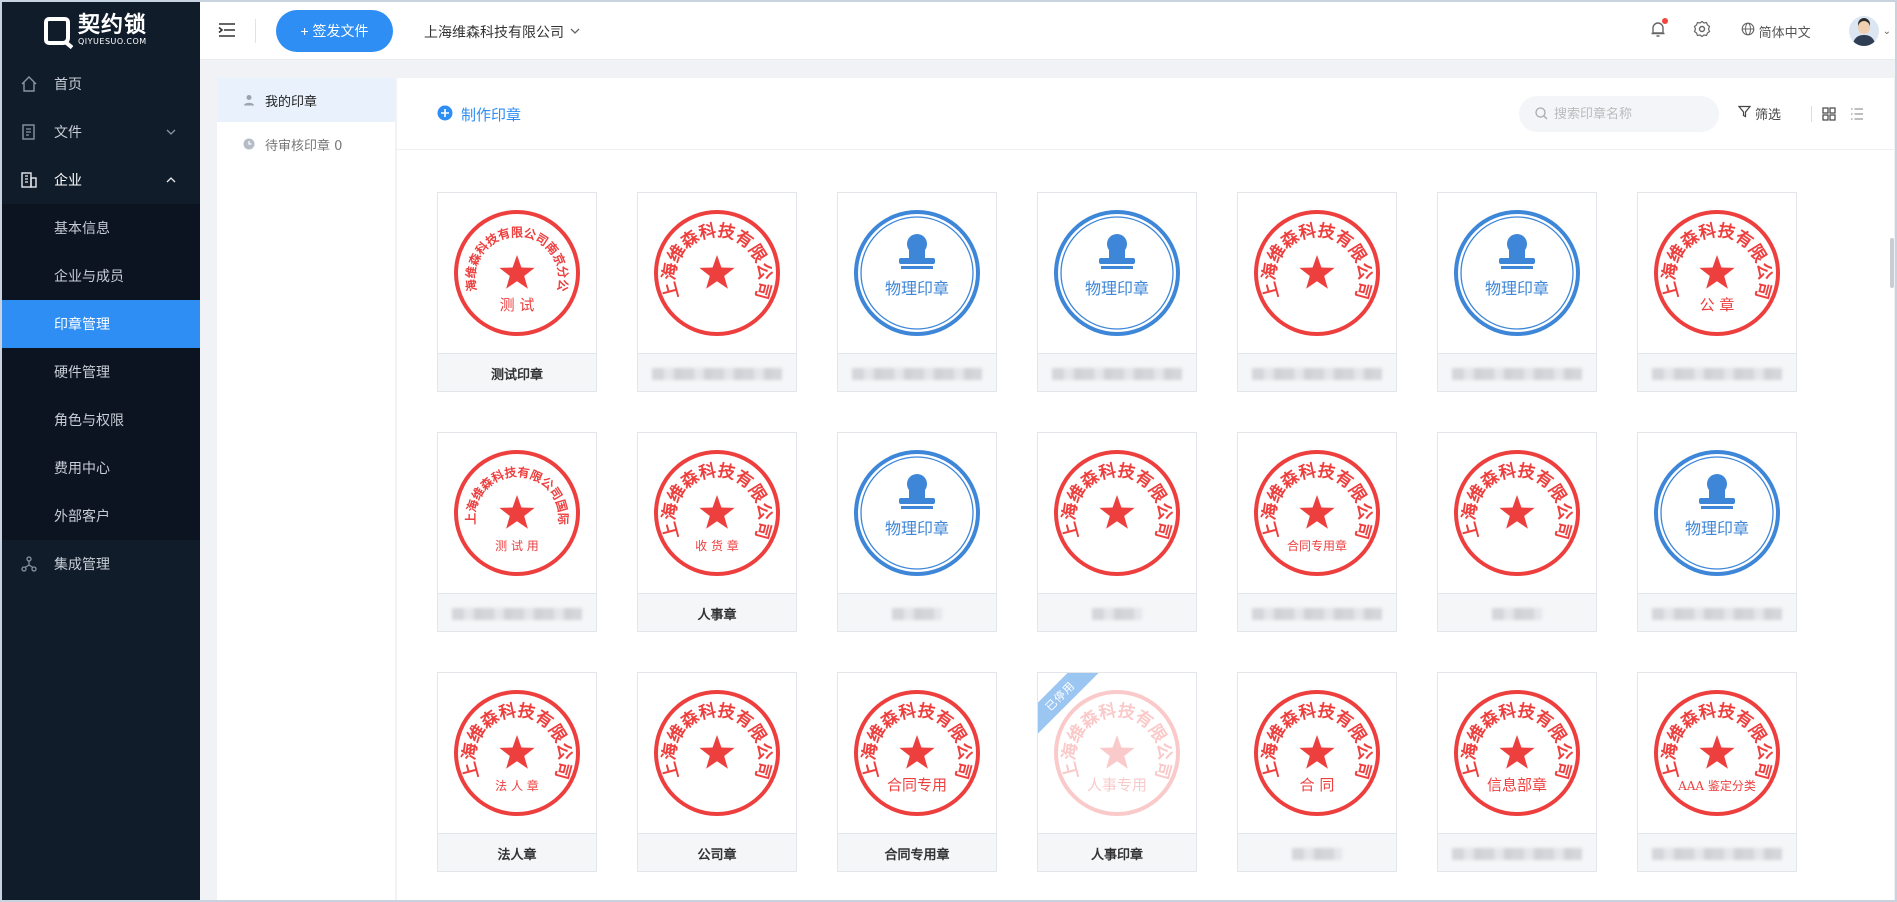  I want to click on sidebar-item-basic-info: 基本信息, so click(101, 228).